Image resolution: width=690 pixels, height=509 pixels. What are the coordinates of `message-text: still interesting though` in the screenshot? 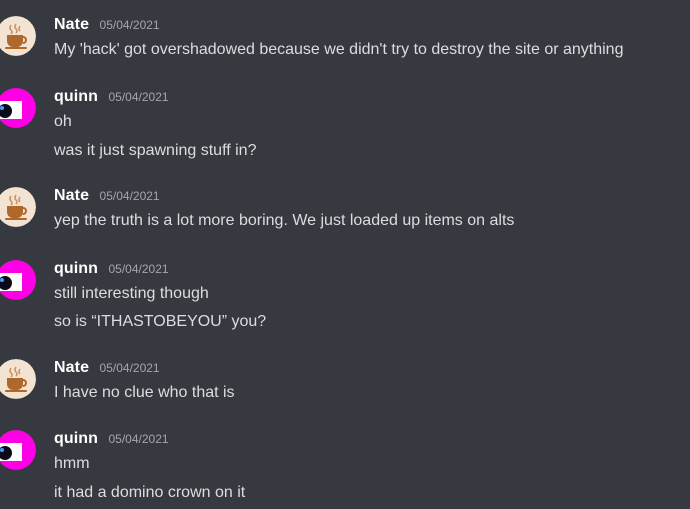 It's located at (131, 293).